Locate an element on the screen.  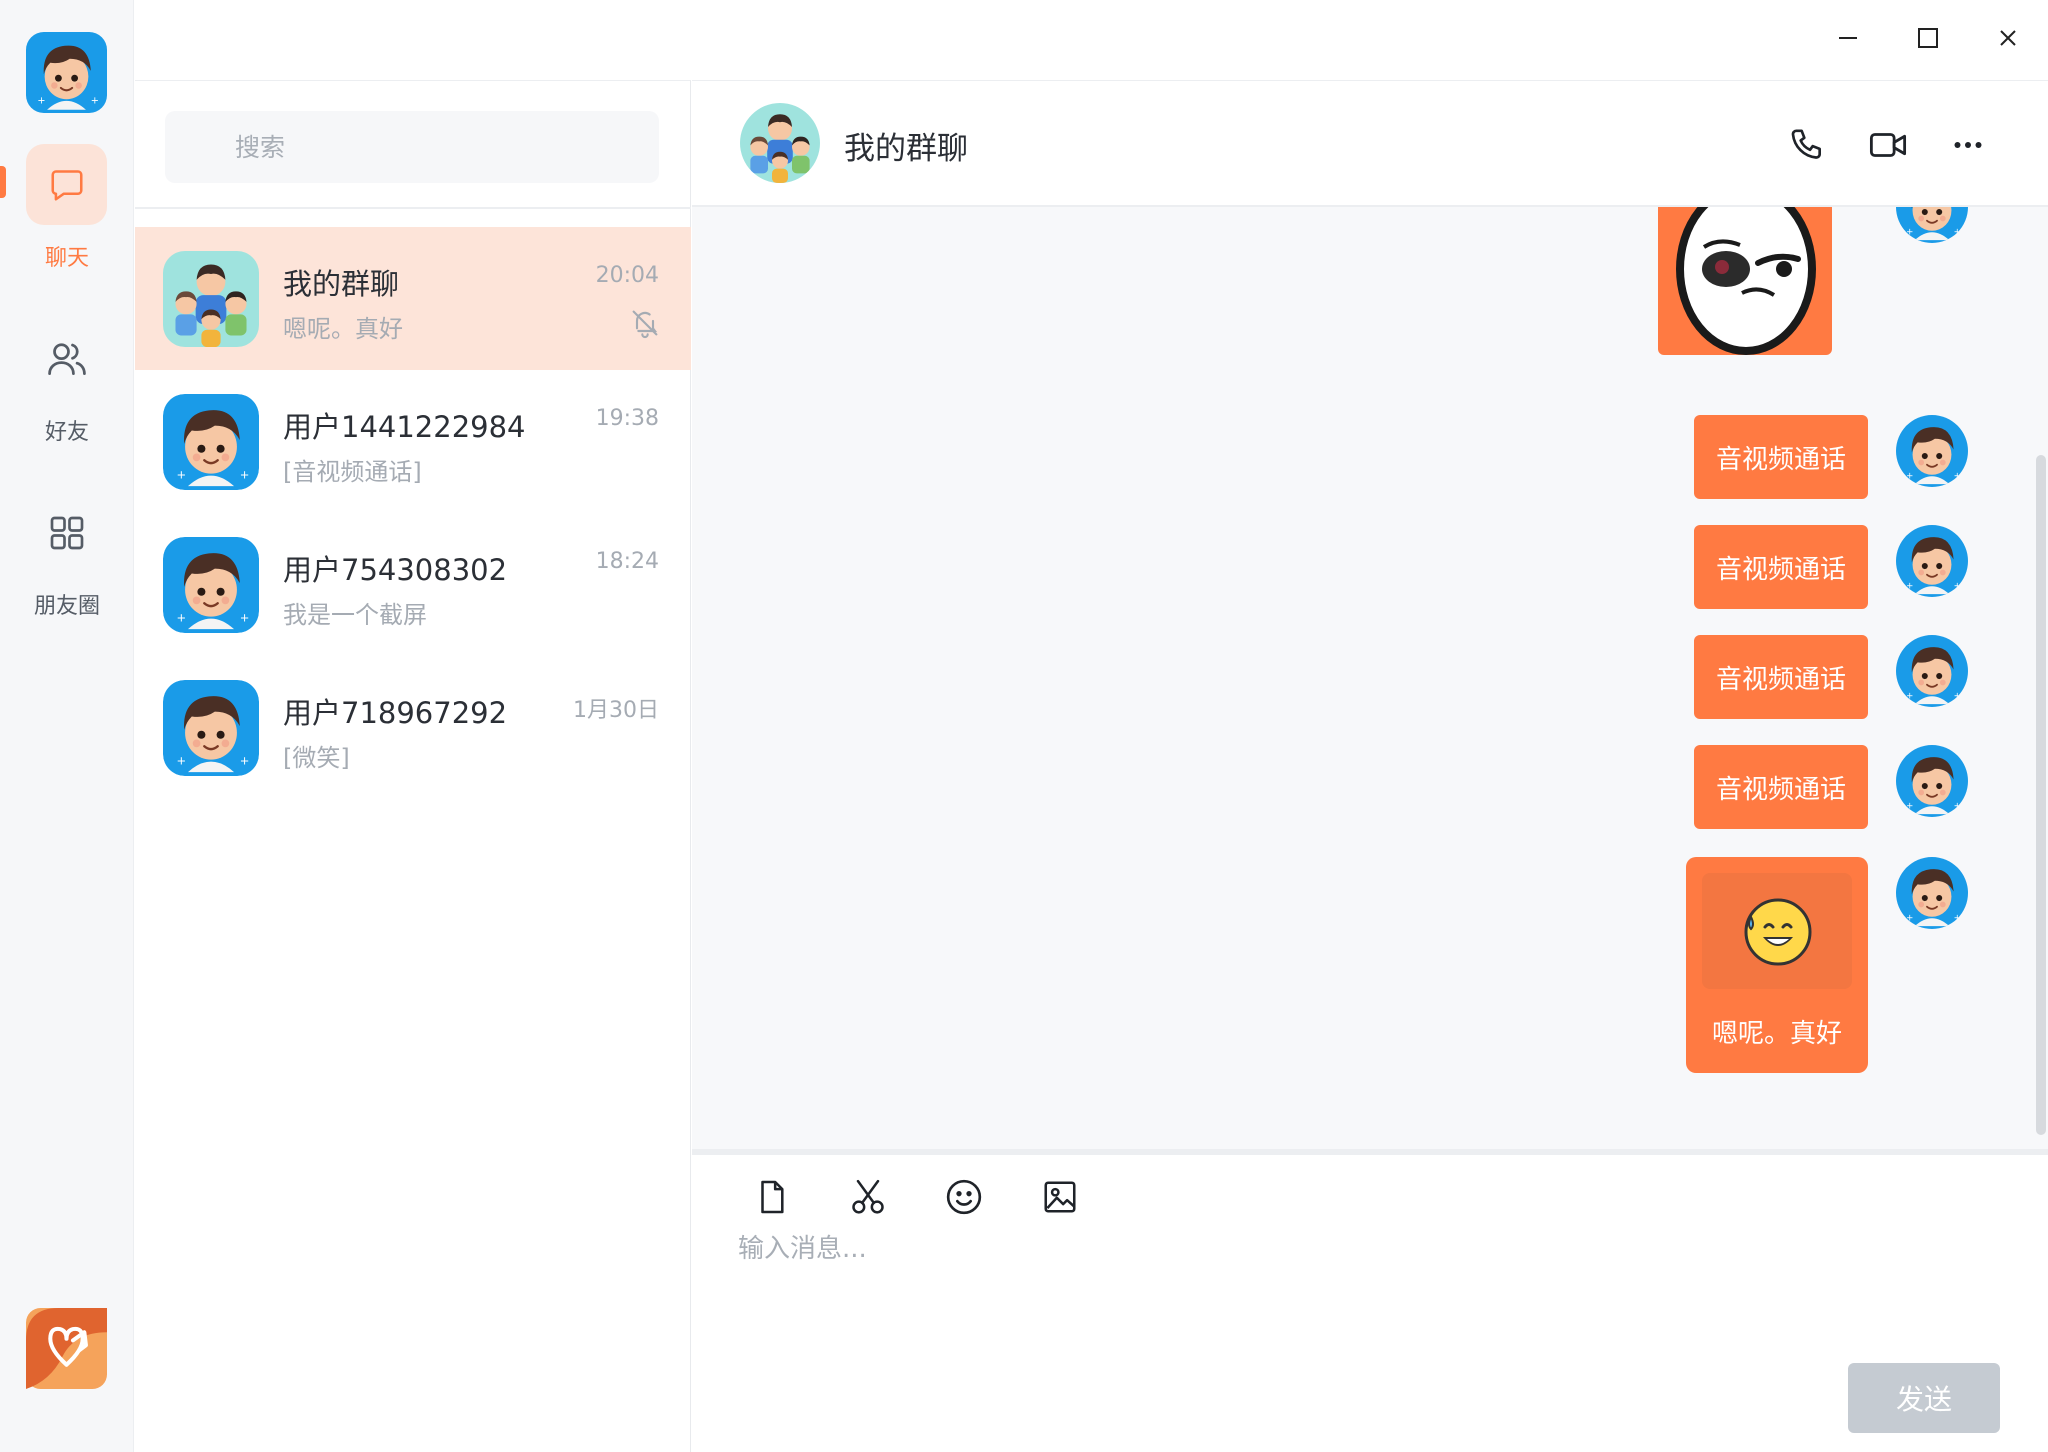
meme-face-sticker is located at coordinates (1745, 281).